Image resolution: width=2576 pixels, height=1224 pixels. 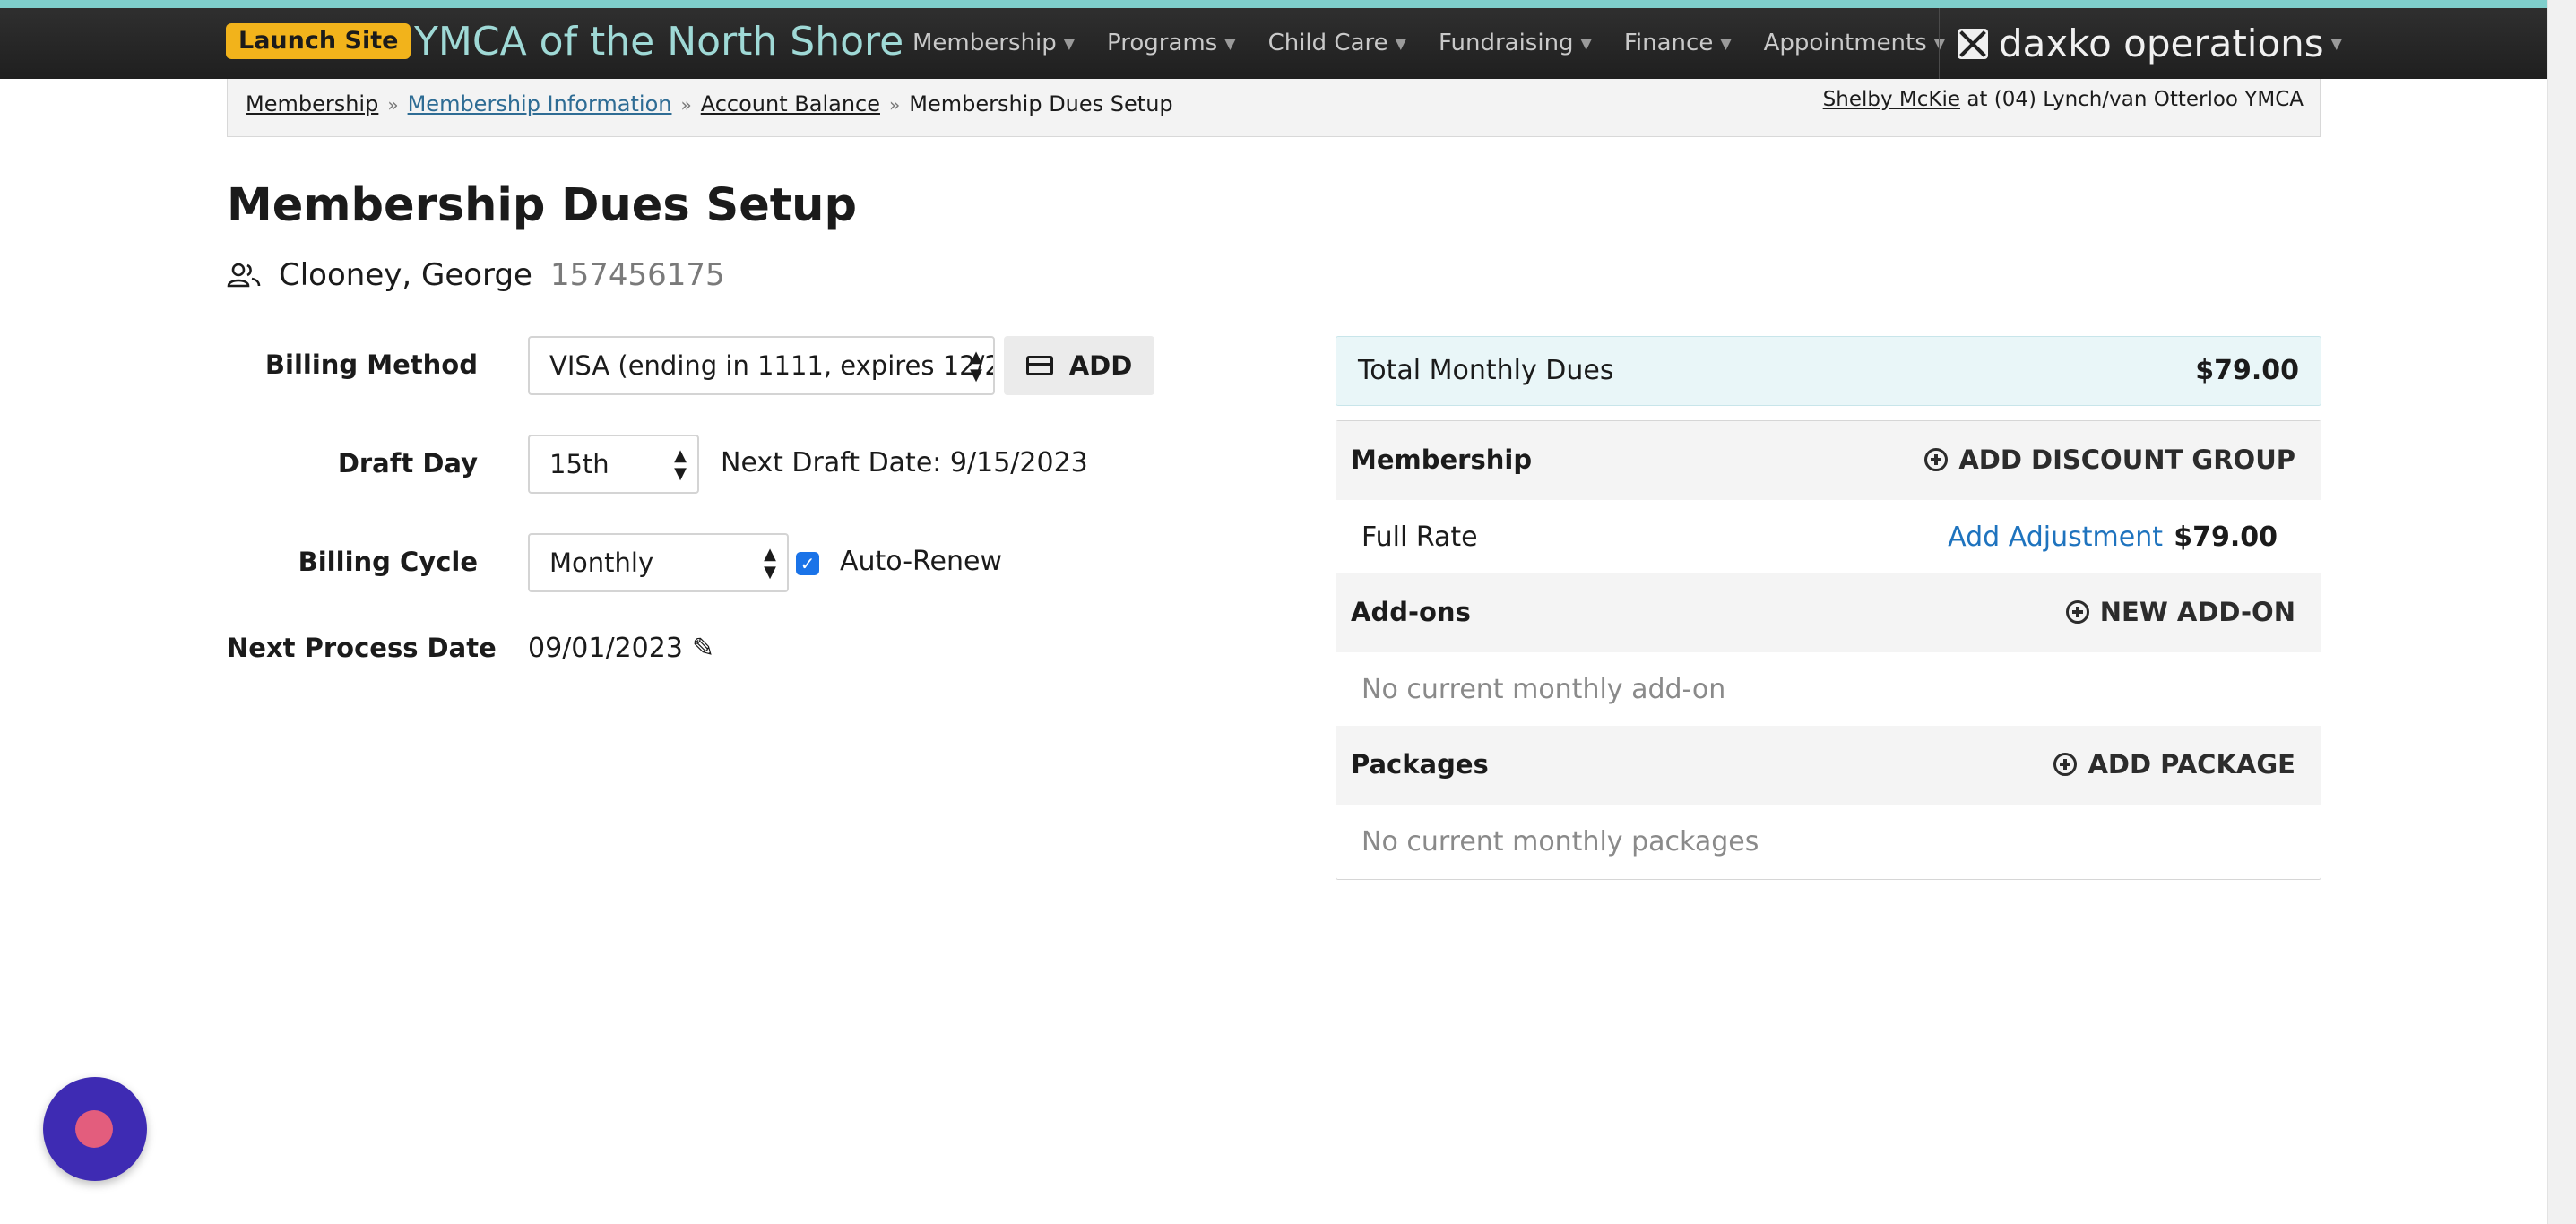 I want to click on breadcrumb-membership-information: Membership Information, so click(x=540, y=104).